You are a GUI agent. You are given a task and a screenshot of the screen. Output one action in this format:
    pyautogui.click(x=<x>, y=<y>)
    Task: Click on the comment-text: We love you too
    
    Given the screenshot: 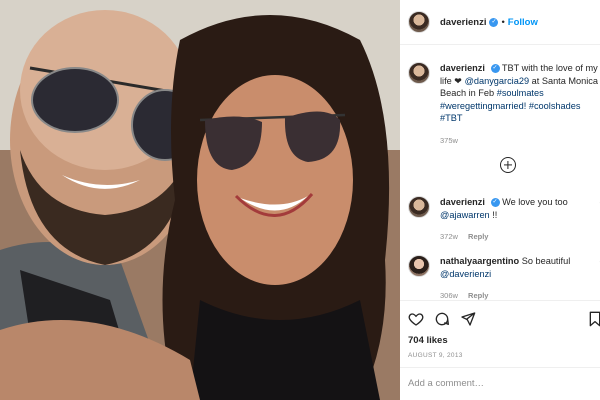 What is the action you would take?
    pyautogui.click(x=535, y=202)
    